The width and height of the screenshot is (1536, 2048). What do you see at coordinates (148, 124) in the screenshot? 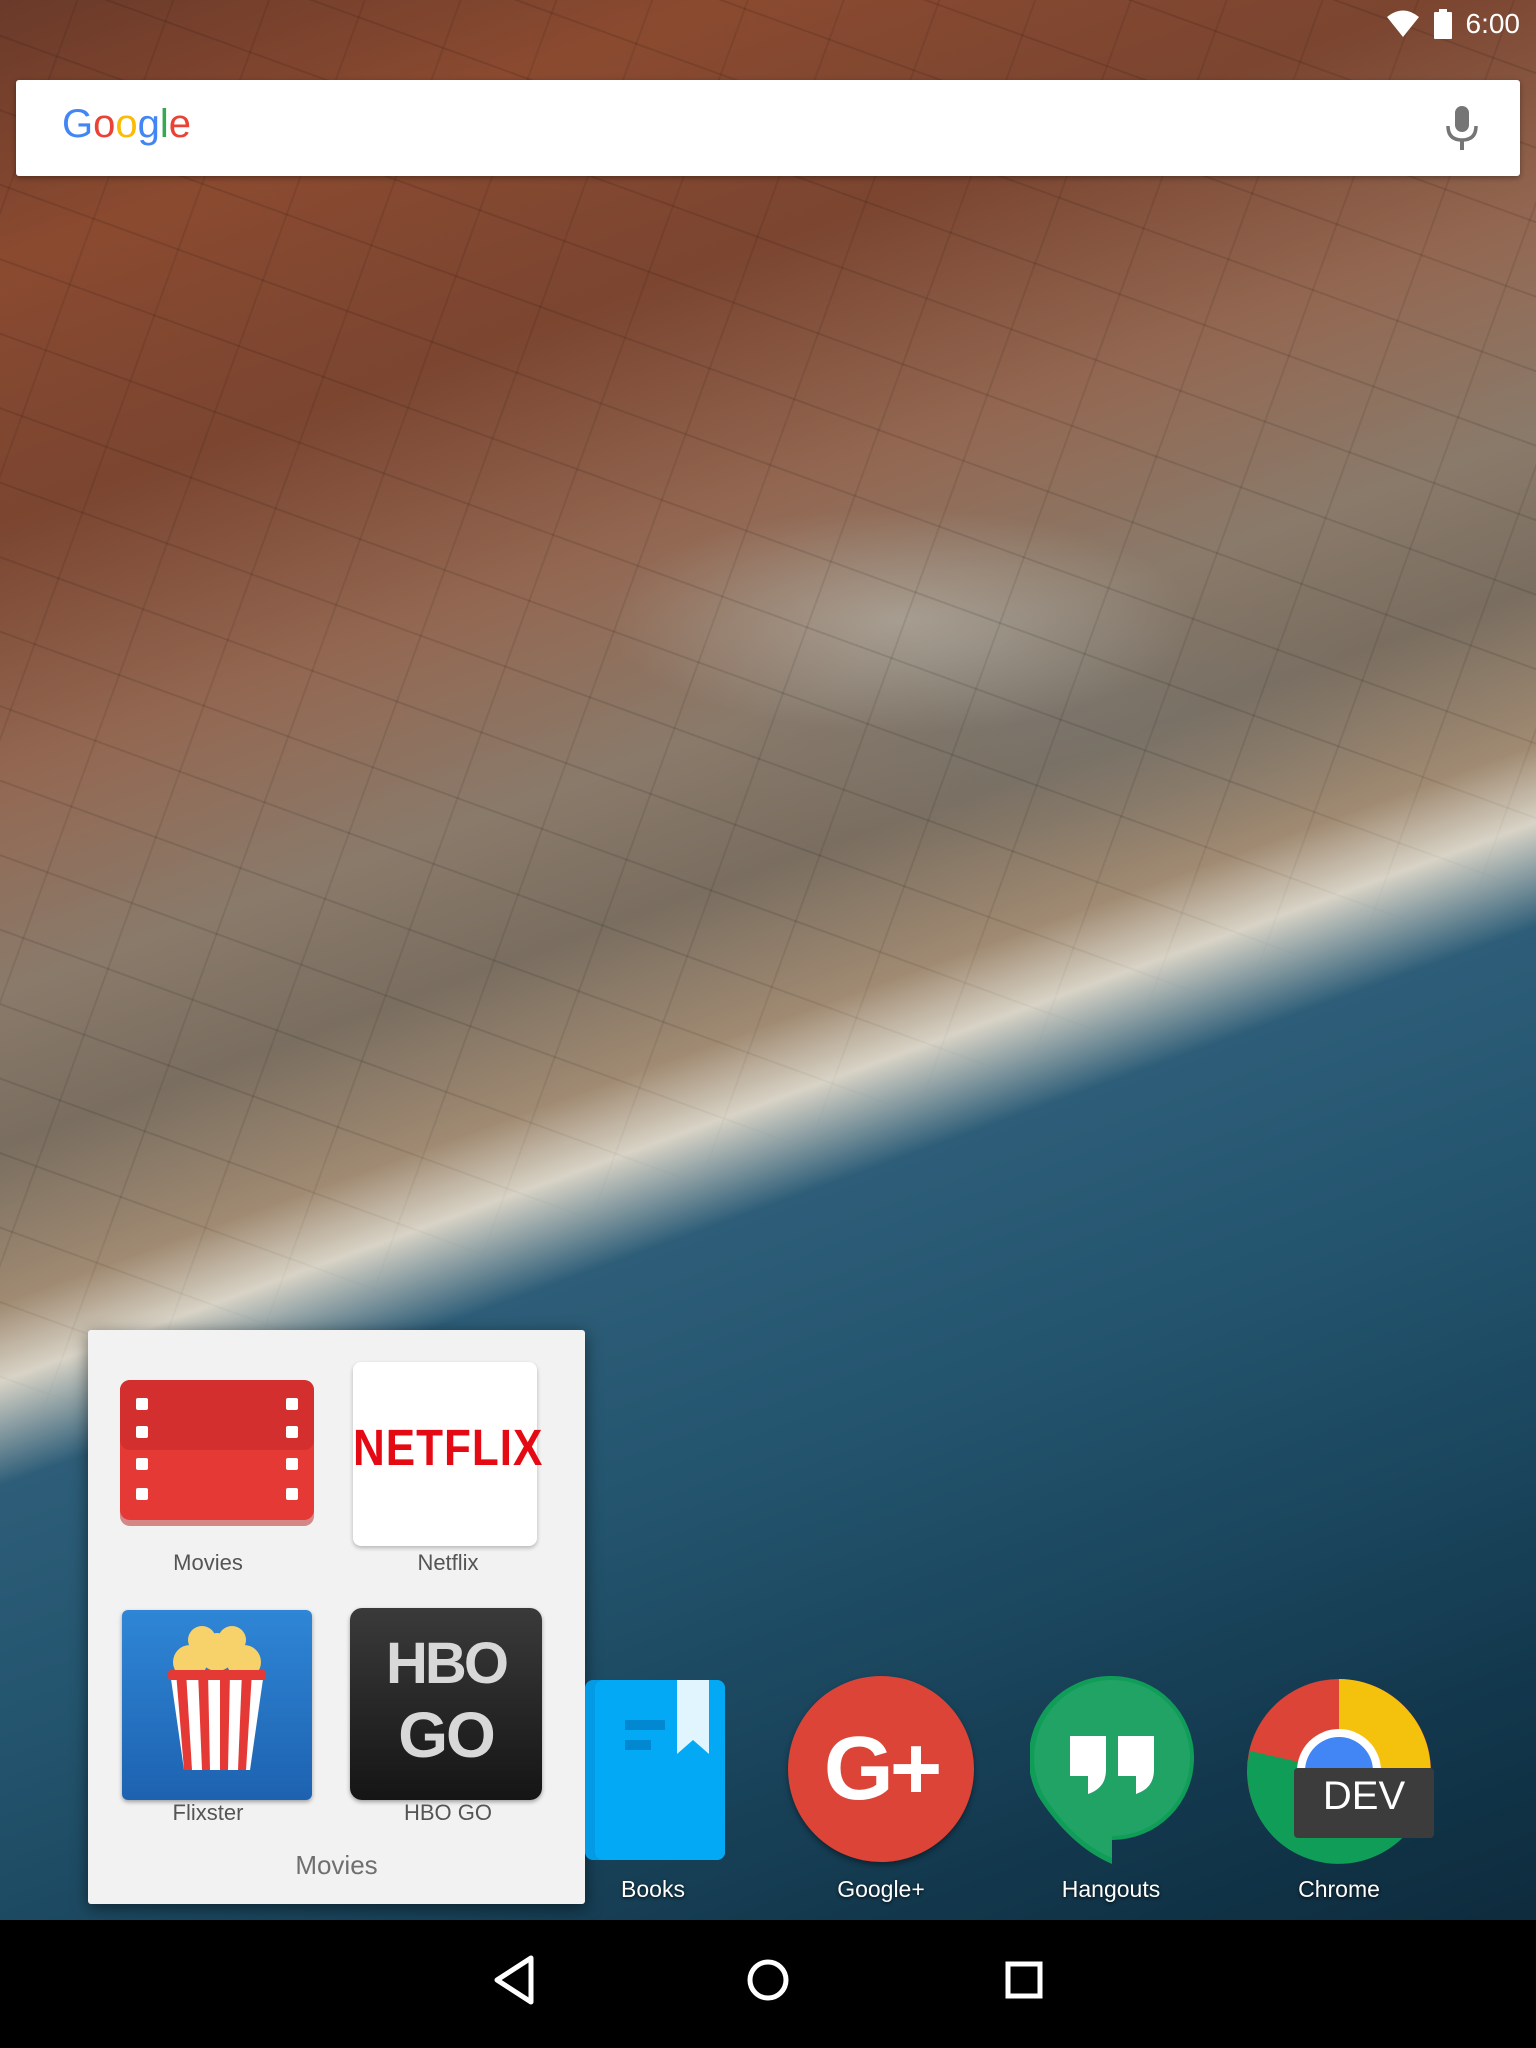
I see `google-logo-letter: g` at bounding box center [148, 124].